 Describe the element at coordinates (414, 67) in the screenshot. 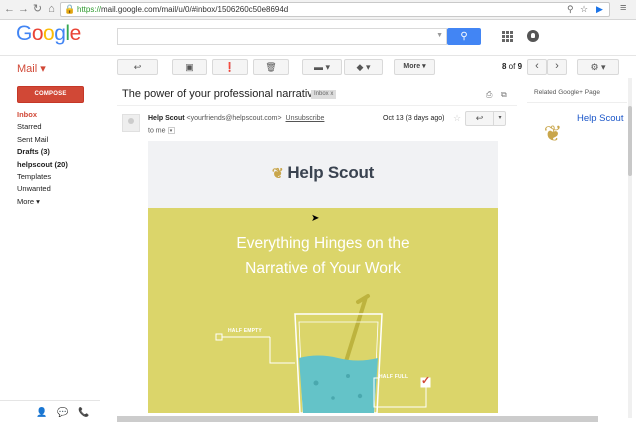

I see `more-button: More ▾` at that location.